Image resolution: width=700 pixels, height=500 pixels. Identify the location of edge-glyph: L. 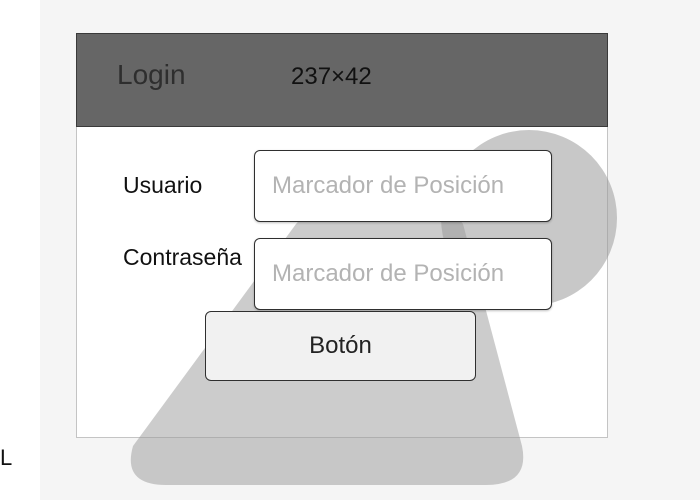
(6, 457).